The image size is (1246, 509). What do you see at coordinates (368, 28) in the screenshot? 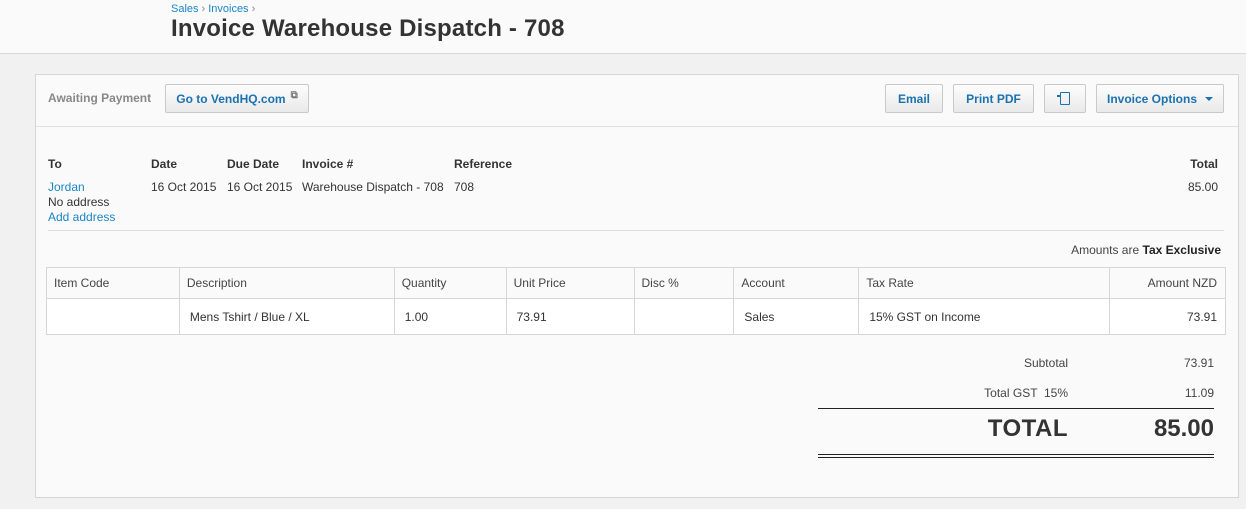
I see `page-title: Invoice Warehouse Dispatch - 708` at bounding box center [368, 28].